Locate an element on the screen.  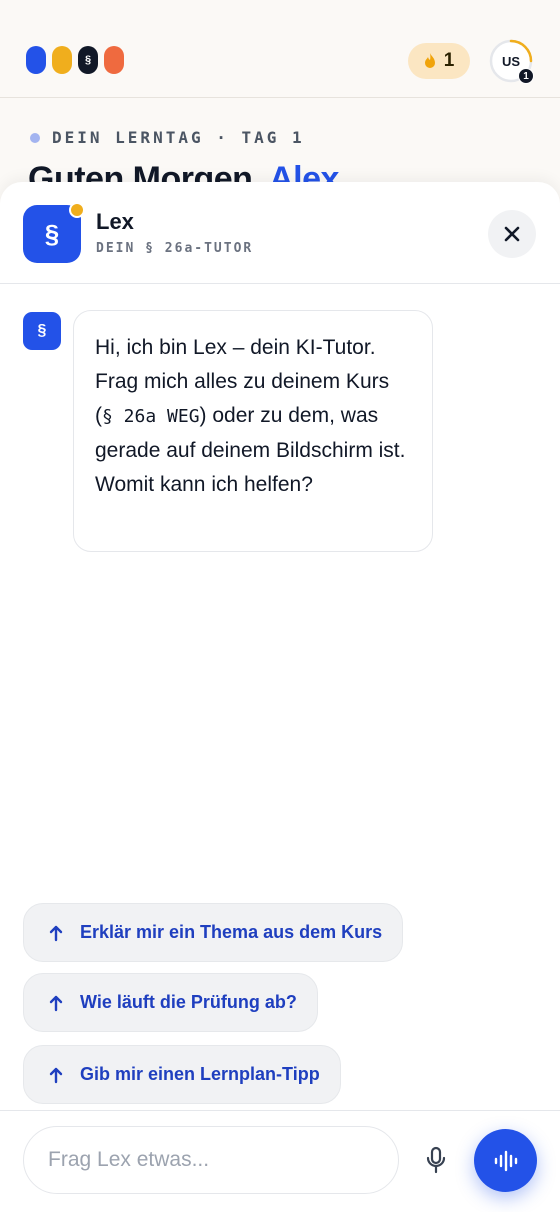
suggestion-label: Gib mir einen Lernplan-Tipp is located at coordinates (200, 1074).